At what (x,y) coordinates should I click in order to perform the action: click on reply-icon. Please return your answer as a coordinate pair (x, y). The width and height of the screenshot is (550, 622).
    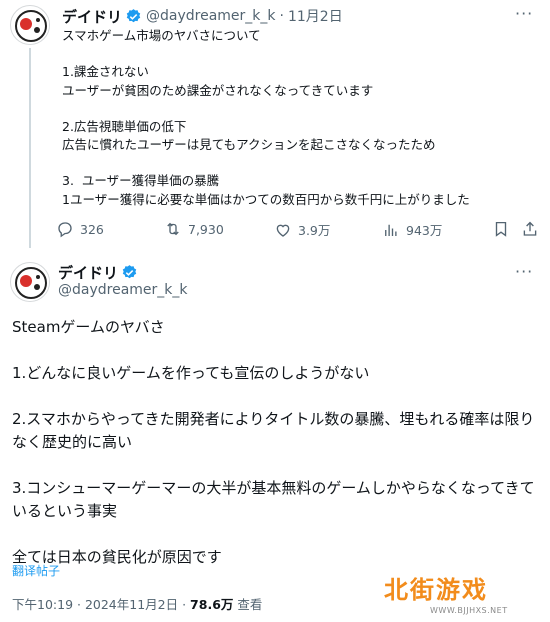
    Looking at the image, I should click on (65, 230).